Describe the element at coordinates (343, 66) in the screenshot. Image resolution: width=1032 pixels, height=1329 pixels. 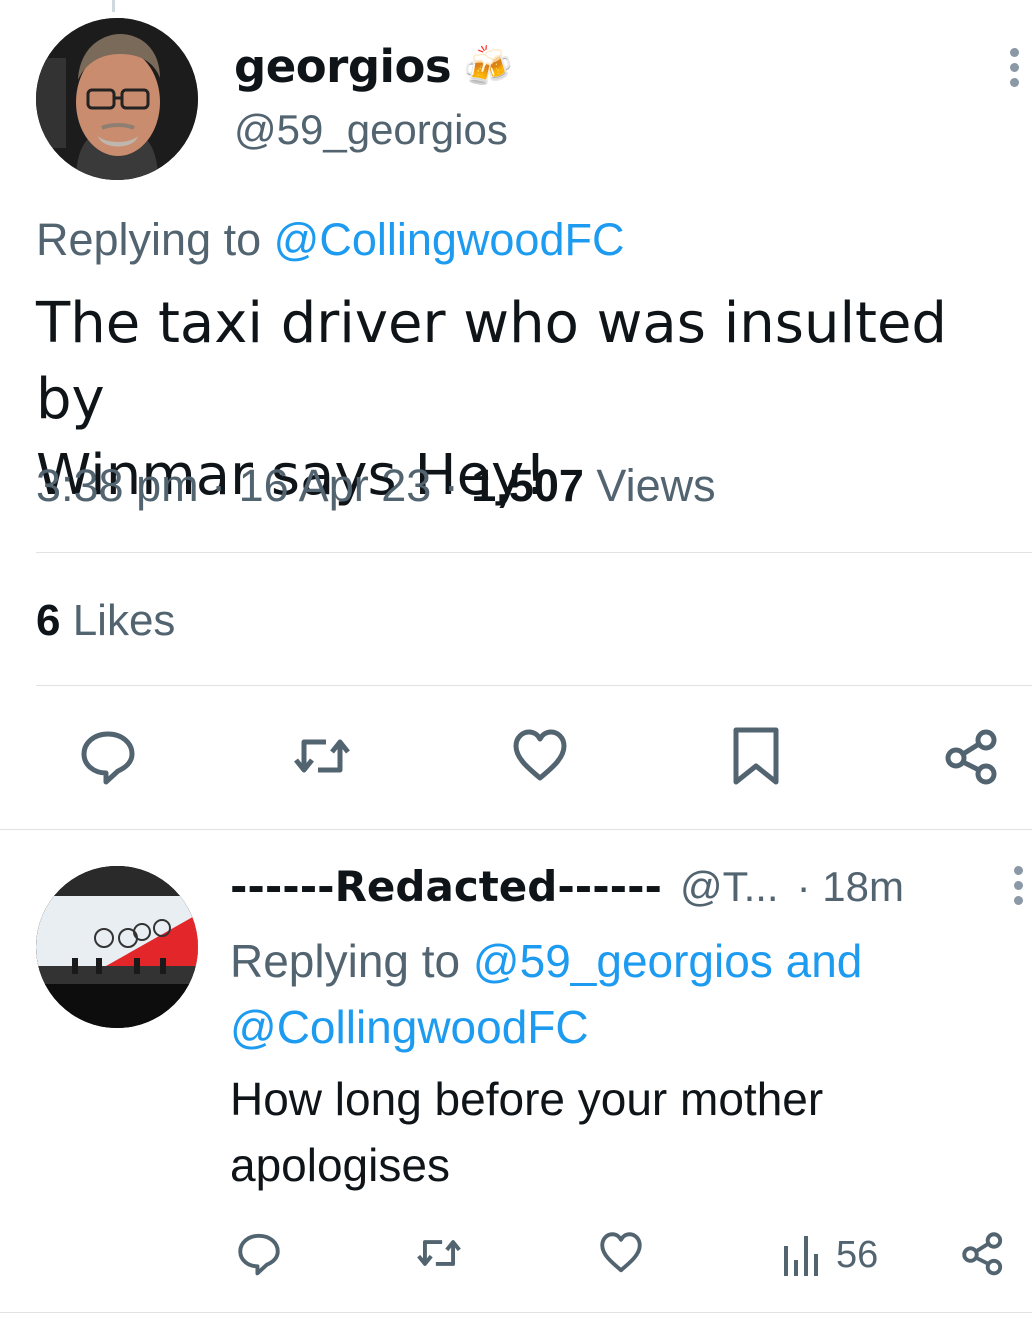
I see `display-name-text: georgios` at that location.